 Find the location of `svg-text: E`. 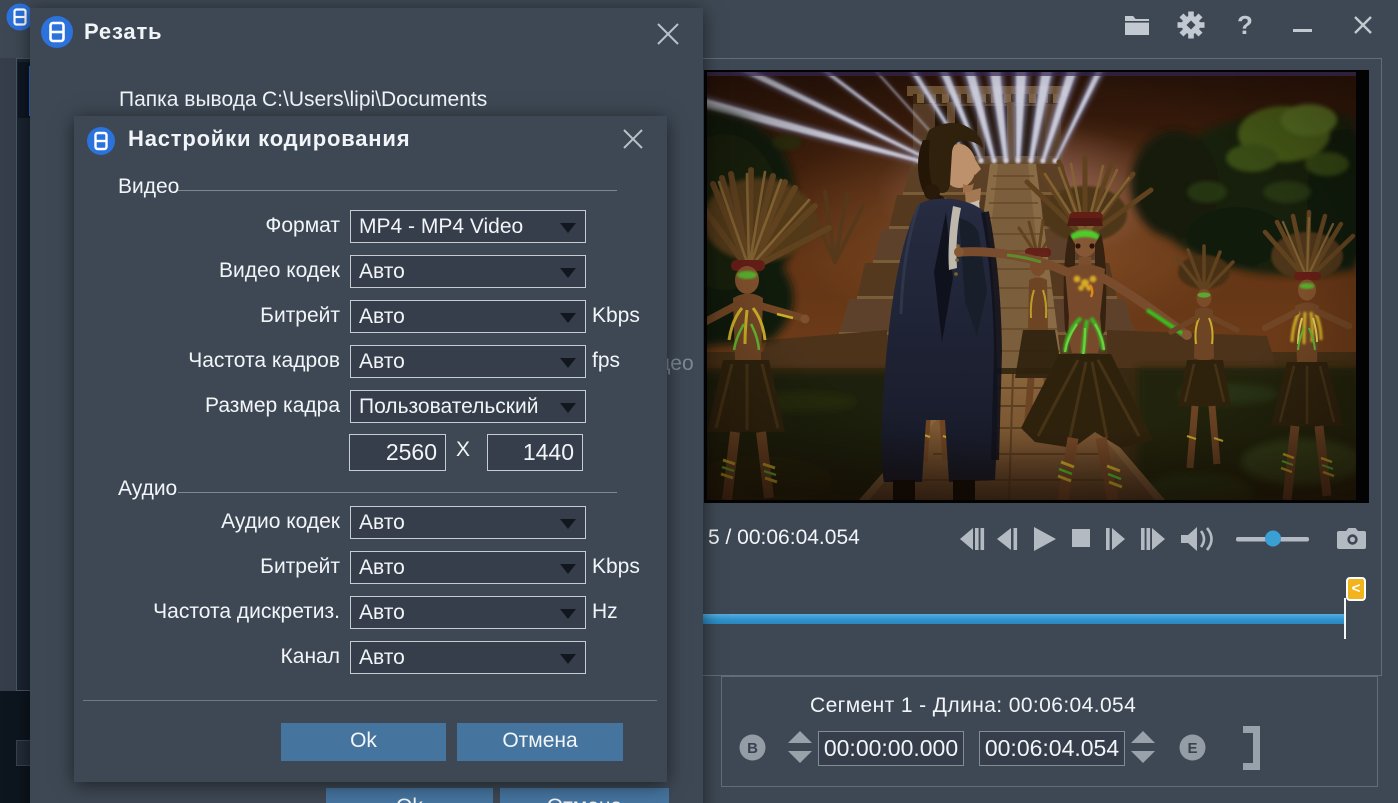

svg-text: E is located at coordinates (1192, 748).